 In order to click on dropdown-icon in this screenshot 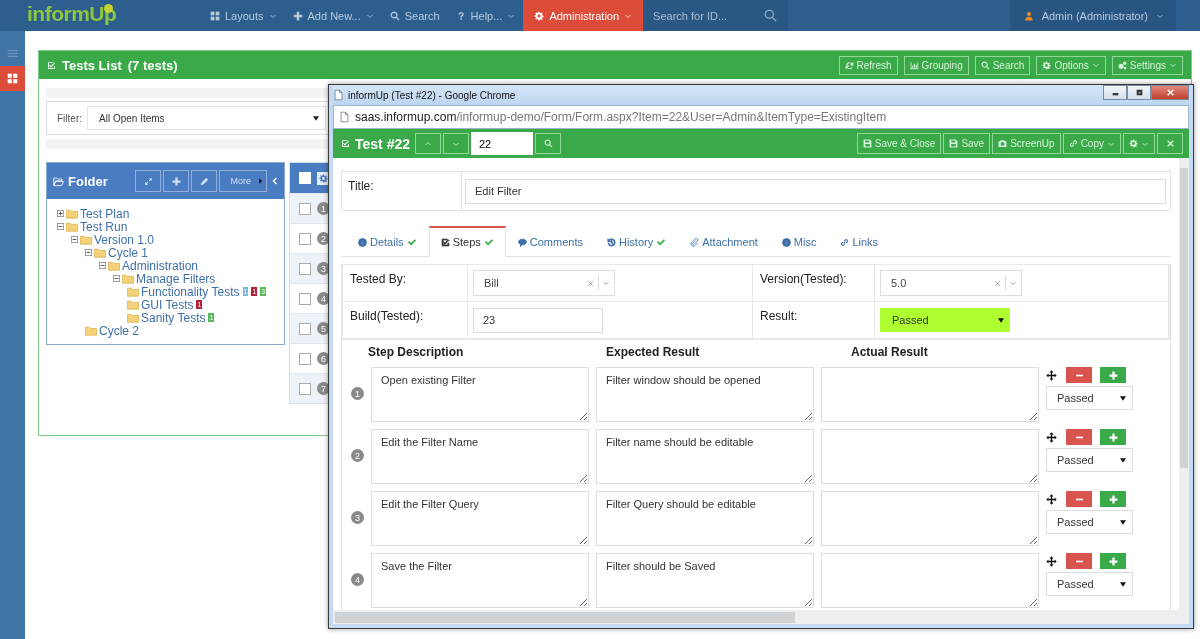, I will do `click(1001, 320)`.